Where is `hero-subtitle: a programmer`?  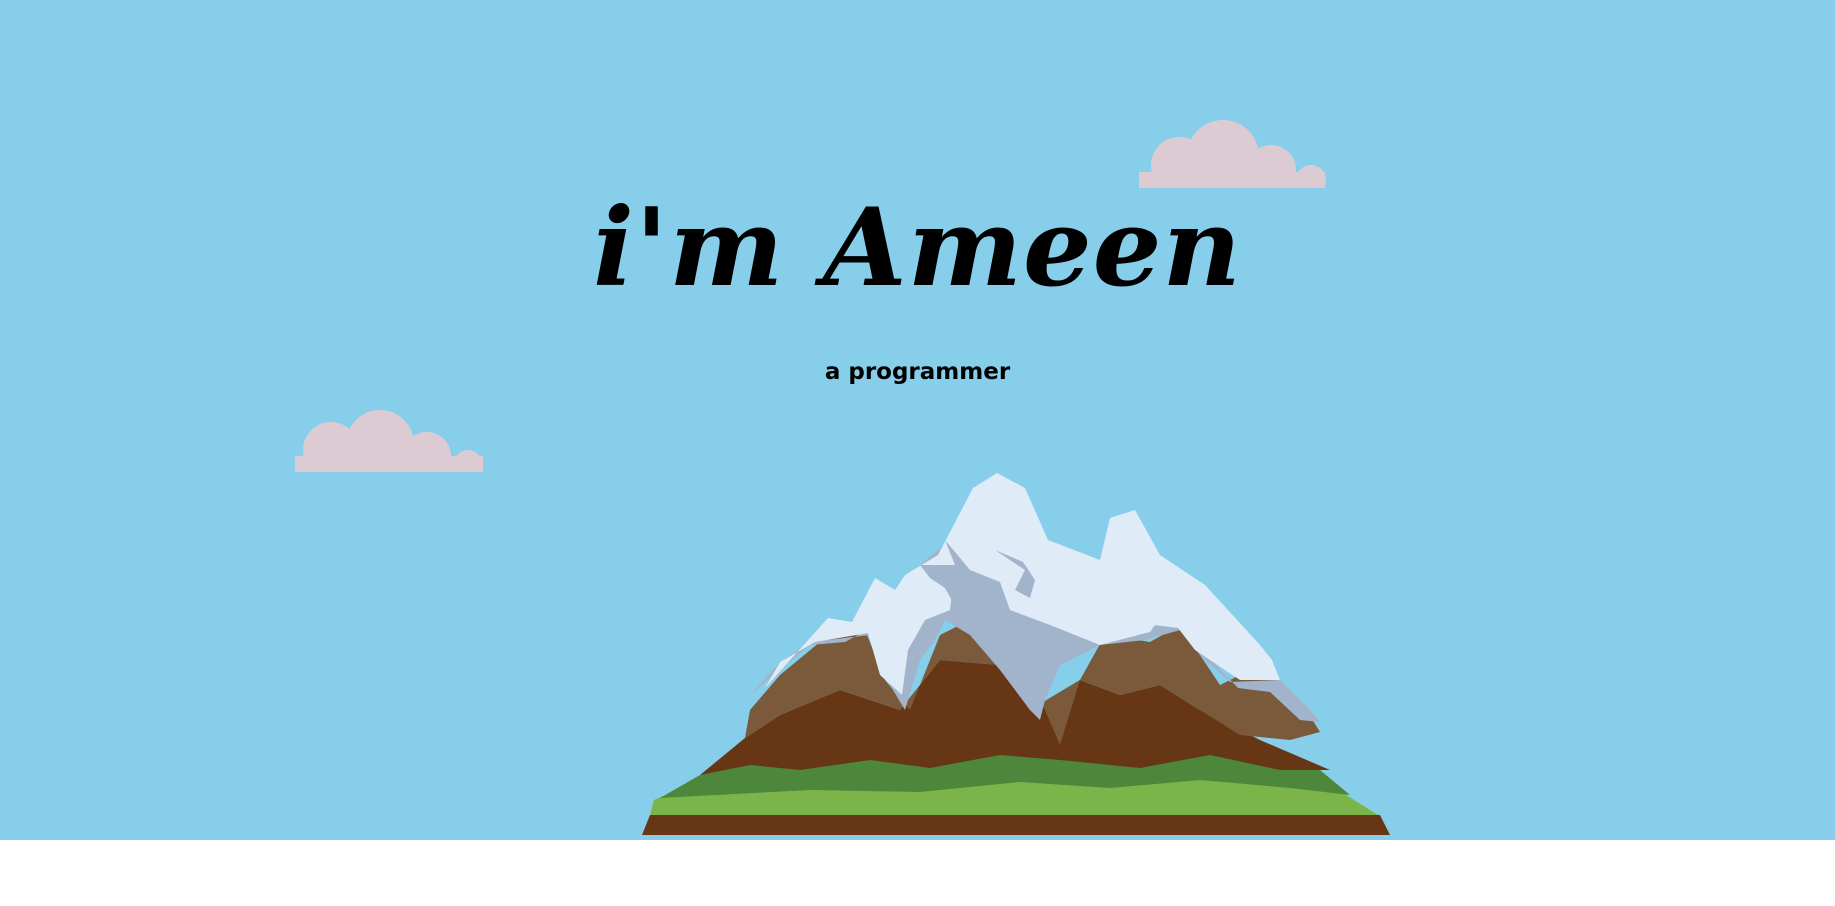 hero-subtitle: a programmer is located at coordinates (917, 372).